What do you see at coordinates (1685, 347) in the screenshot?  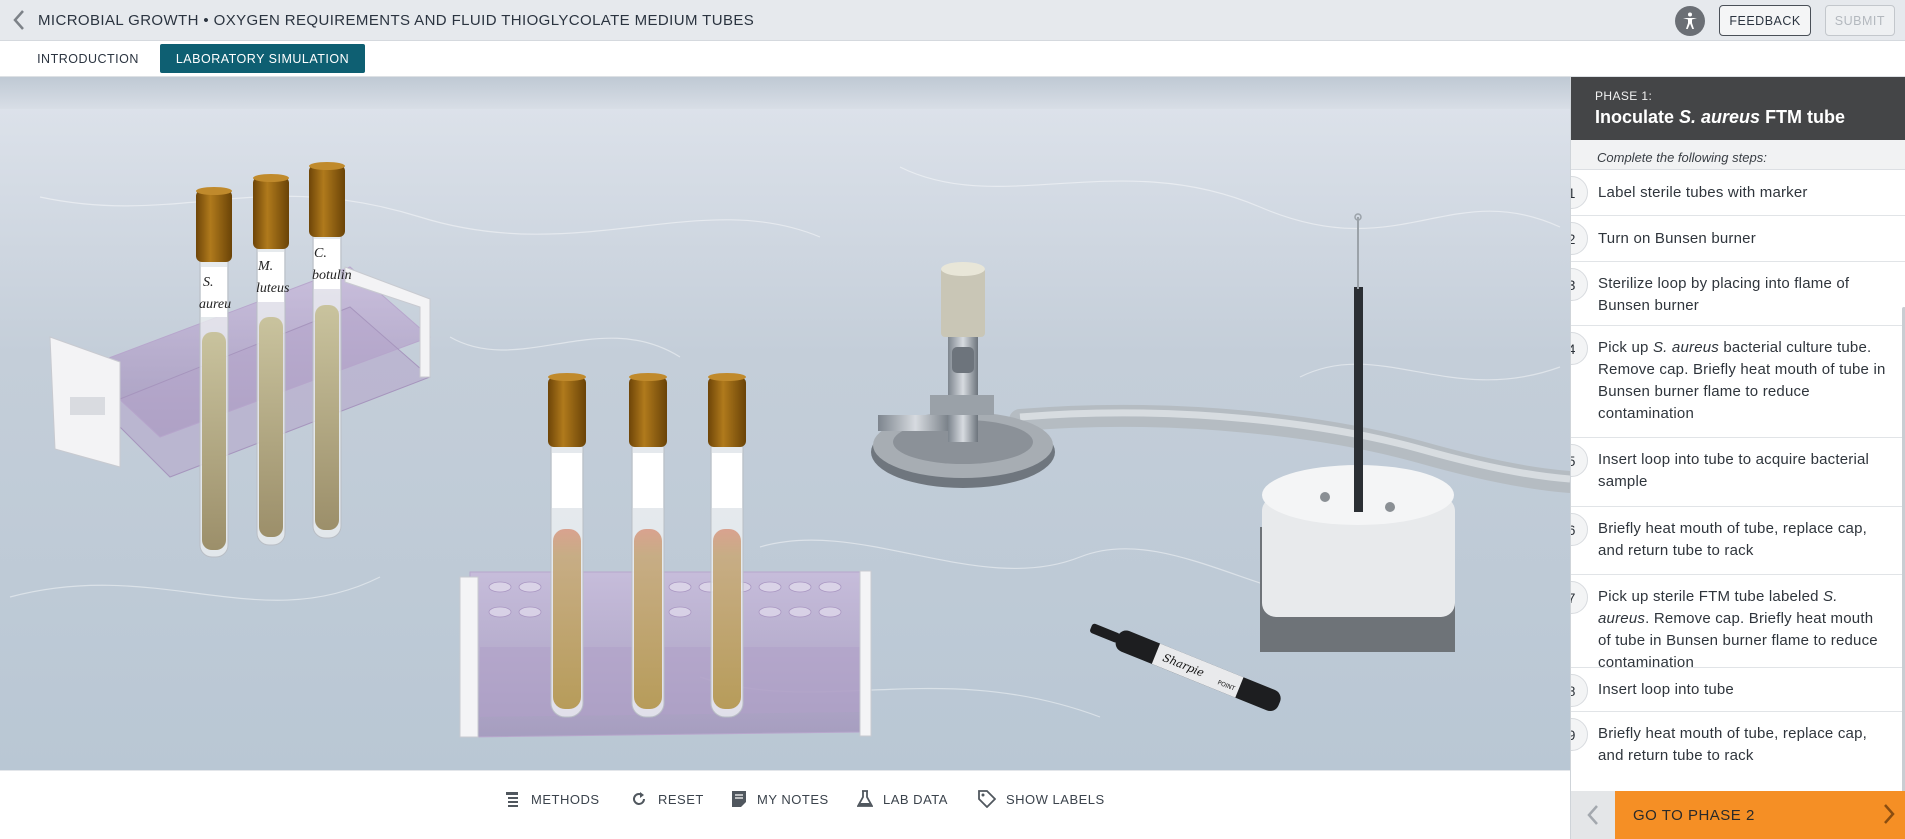 I see `step-text-organism: S. aureus` at bounding box center [1685, 347].